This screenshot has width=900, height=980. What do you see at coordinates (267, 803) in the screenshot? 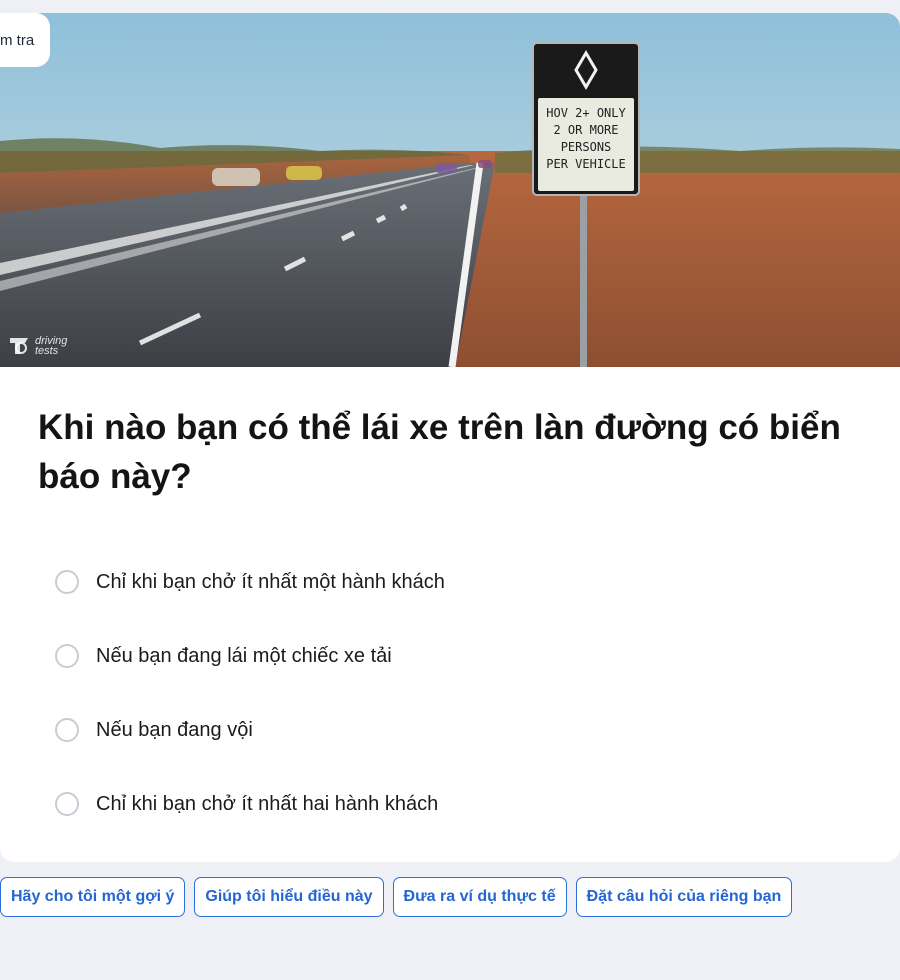
I see `answer-label: Chỉ khi bạn chở ít nhất hai hành khách` at bounding box center [267, 803].